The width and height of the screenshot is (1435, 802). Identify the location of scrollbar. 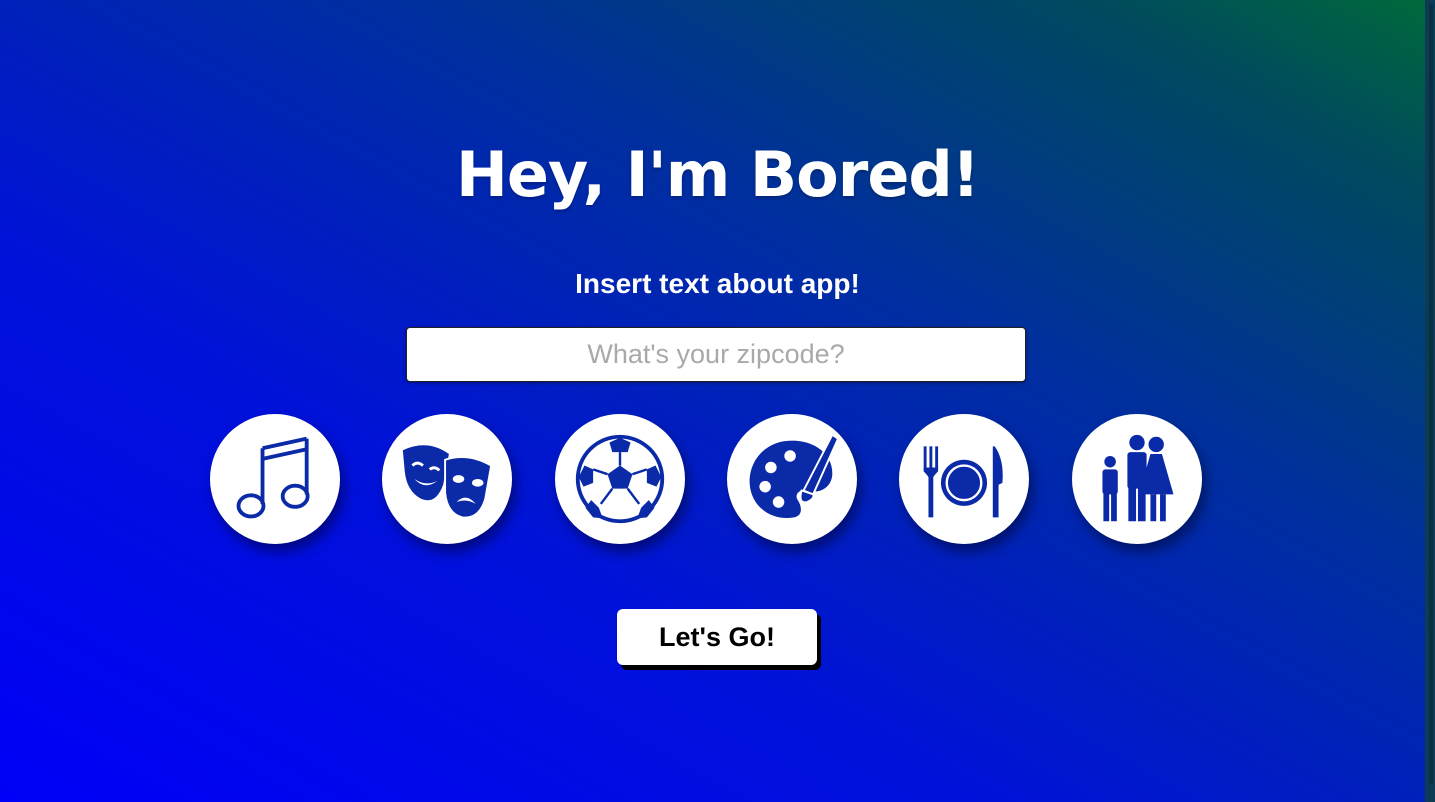
(1430, 401).